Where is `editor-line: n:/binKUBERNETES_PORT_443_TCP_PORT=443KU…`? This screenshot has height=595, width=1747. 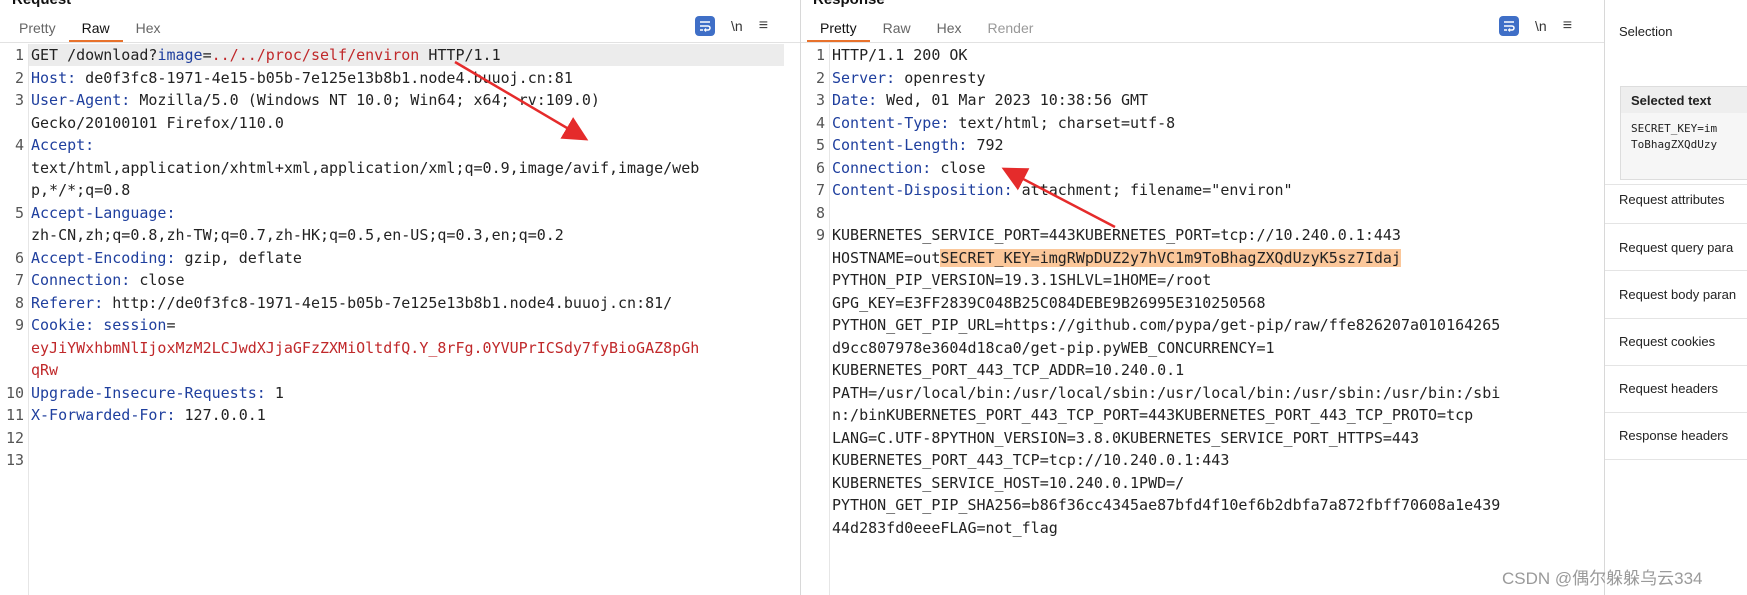 editor-line: n:/binKUBERNETES_PORT_443_TCP_PORT=443KU… is located at coordinates (1202, 415).